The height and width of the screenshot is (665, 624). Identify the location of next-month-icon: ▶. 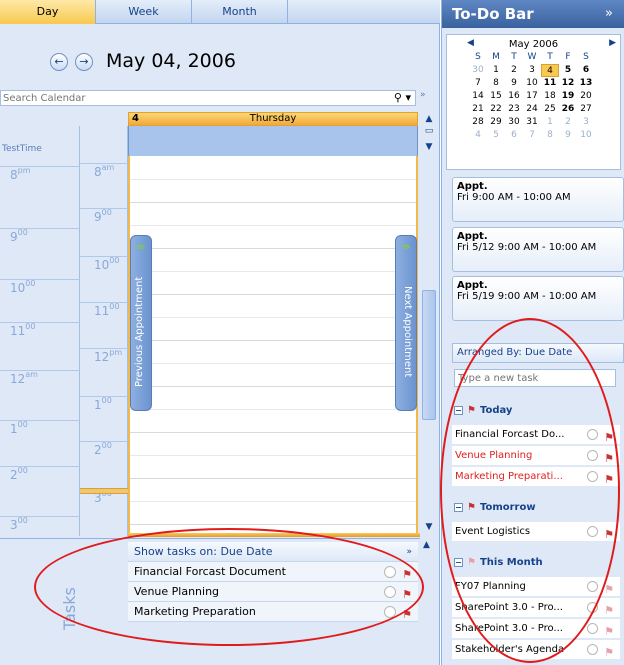
(612, 43).